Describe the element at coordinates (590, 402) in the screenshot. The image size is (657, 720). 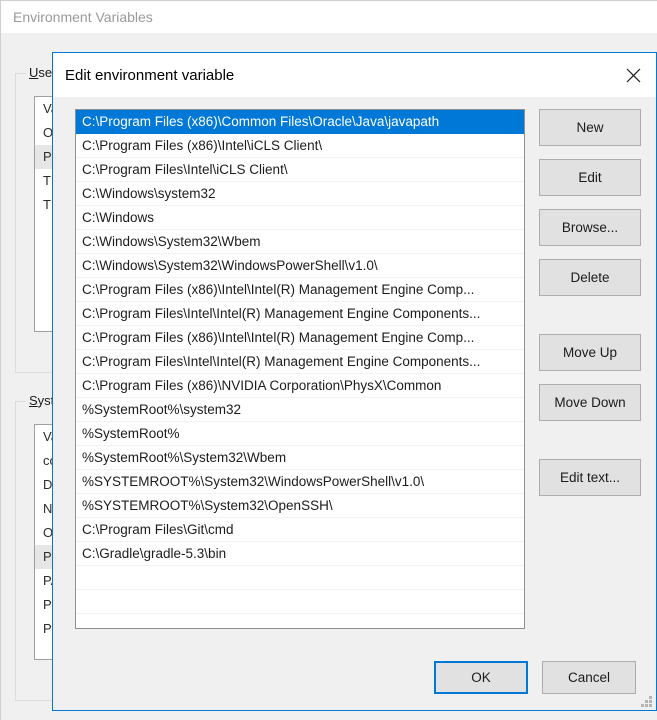
I see `move-down-button: Move Down` at that location.